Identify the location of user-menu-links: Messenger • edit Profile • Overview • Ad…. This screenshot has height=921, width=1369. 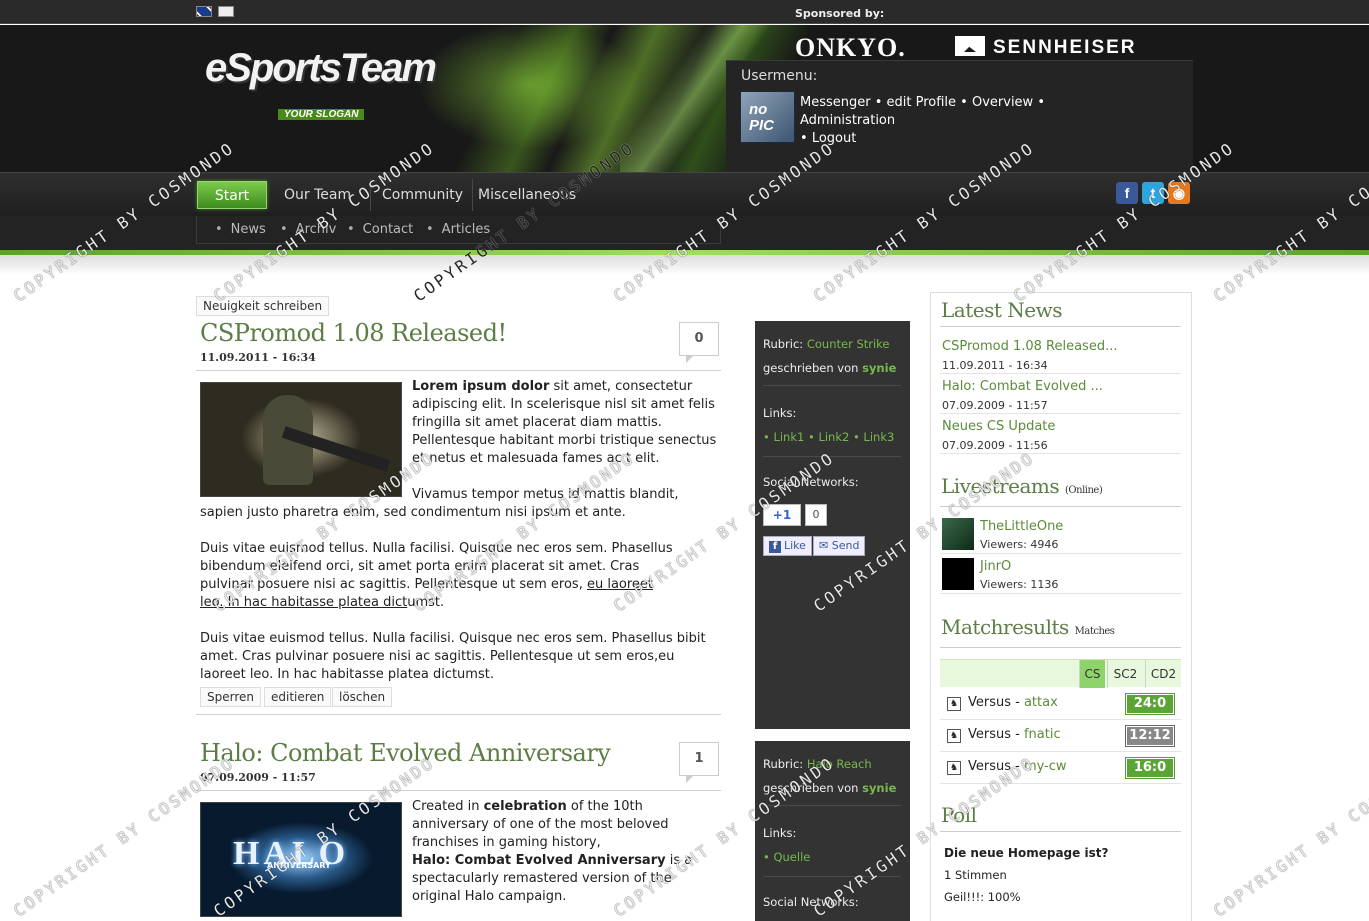
(923, 120).